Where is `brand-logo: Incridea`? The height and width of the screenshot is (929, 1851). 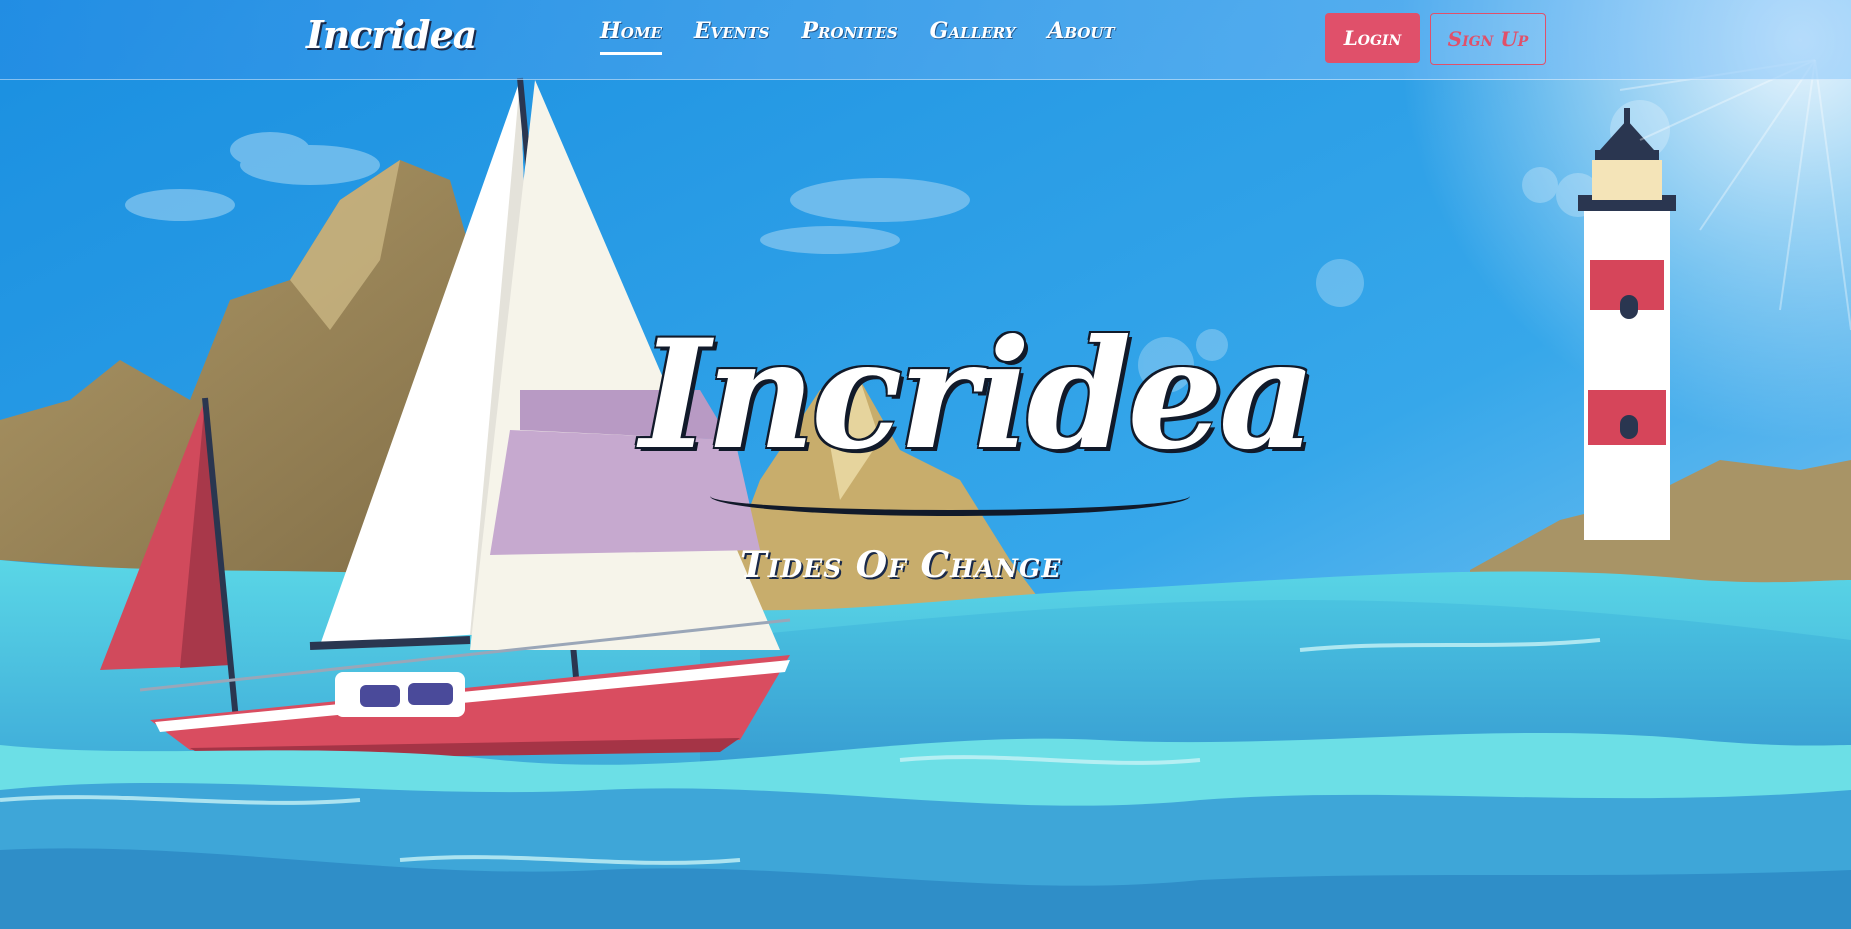 brand-logo: Incridea is located at coordinates (391, 34).